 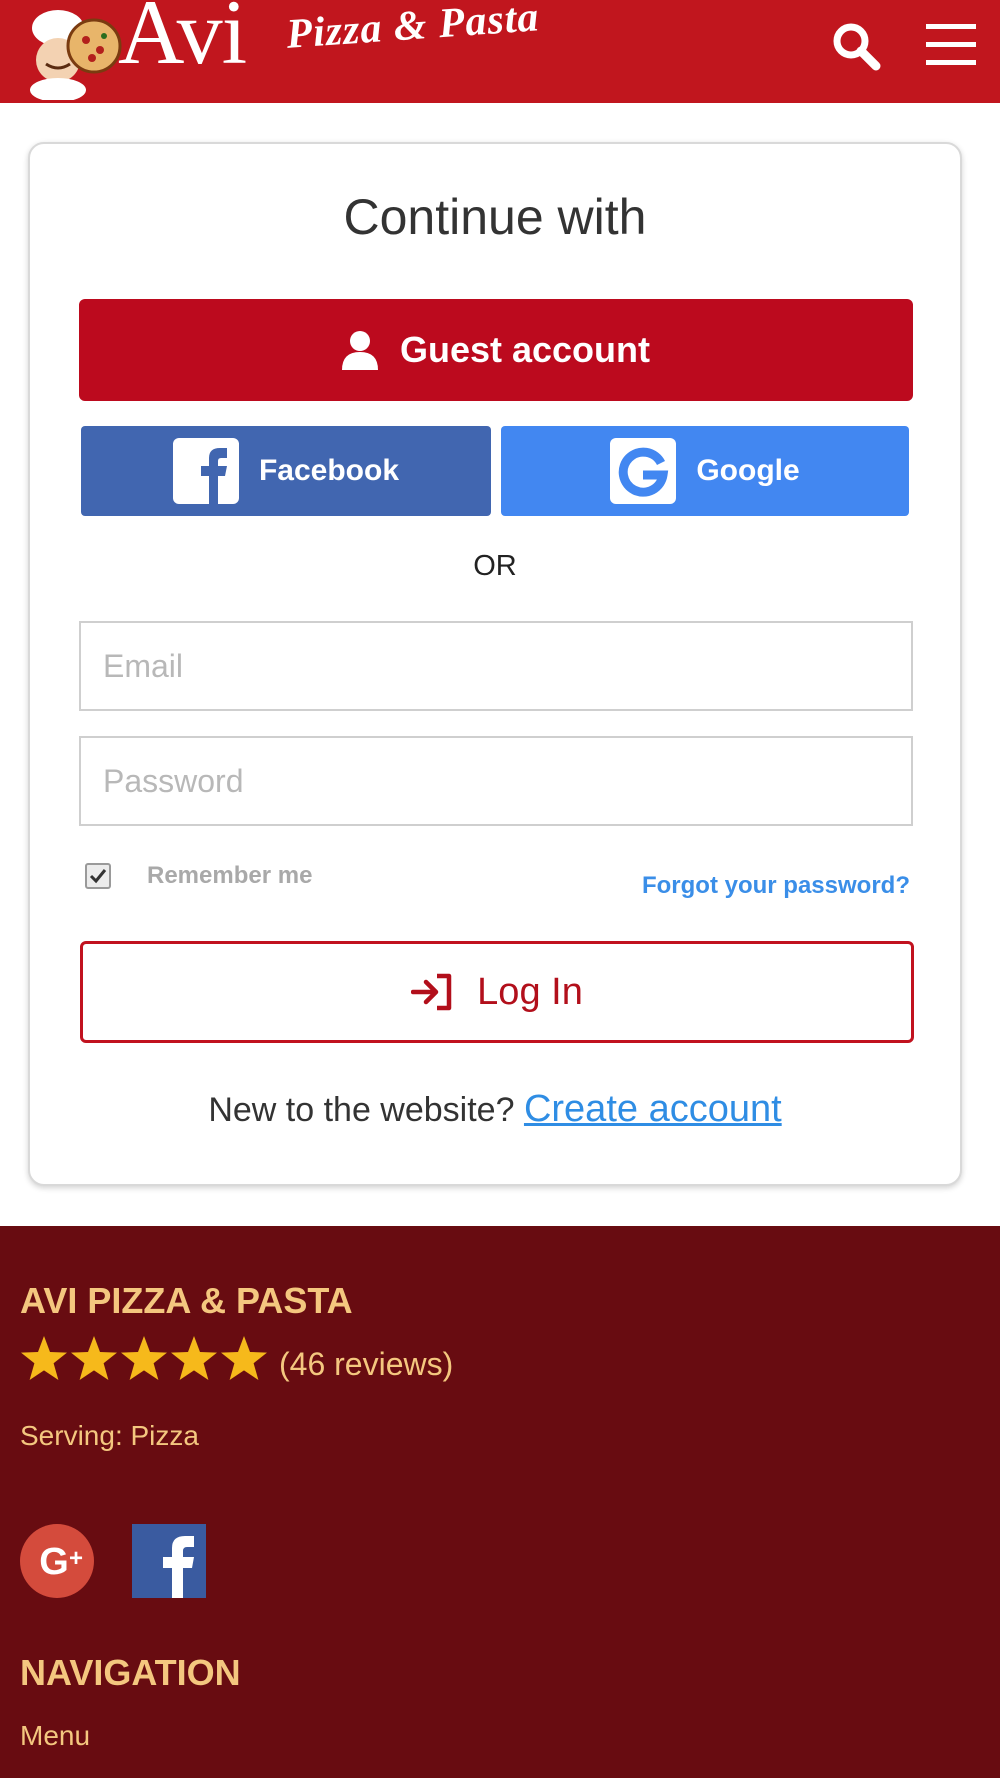 What do you see at coordinates (525, 349) in the screenshot?
I see `guest-account-label: Guest account` at bounding box center [525, 349].